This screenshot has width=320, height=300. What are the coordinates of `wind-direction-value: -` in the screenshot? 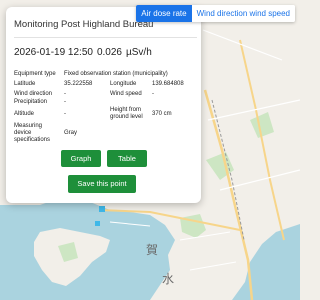 It's located at (65, 94).